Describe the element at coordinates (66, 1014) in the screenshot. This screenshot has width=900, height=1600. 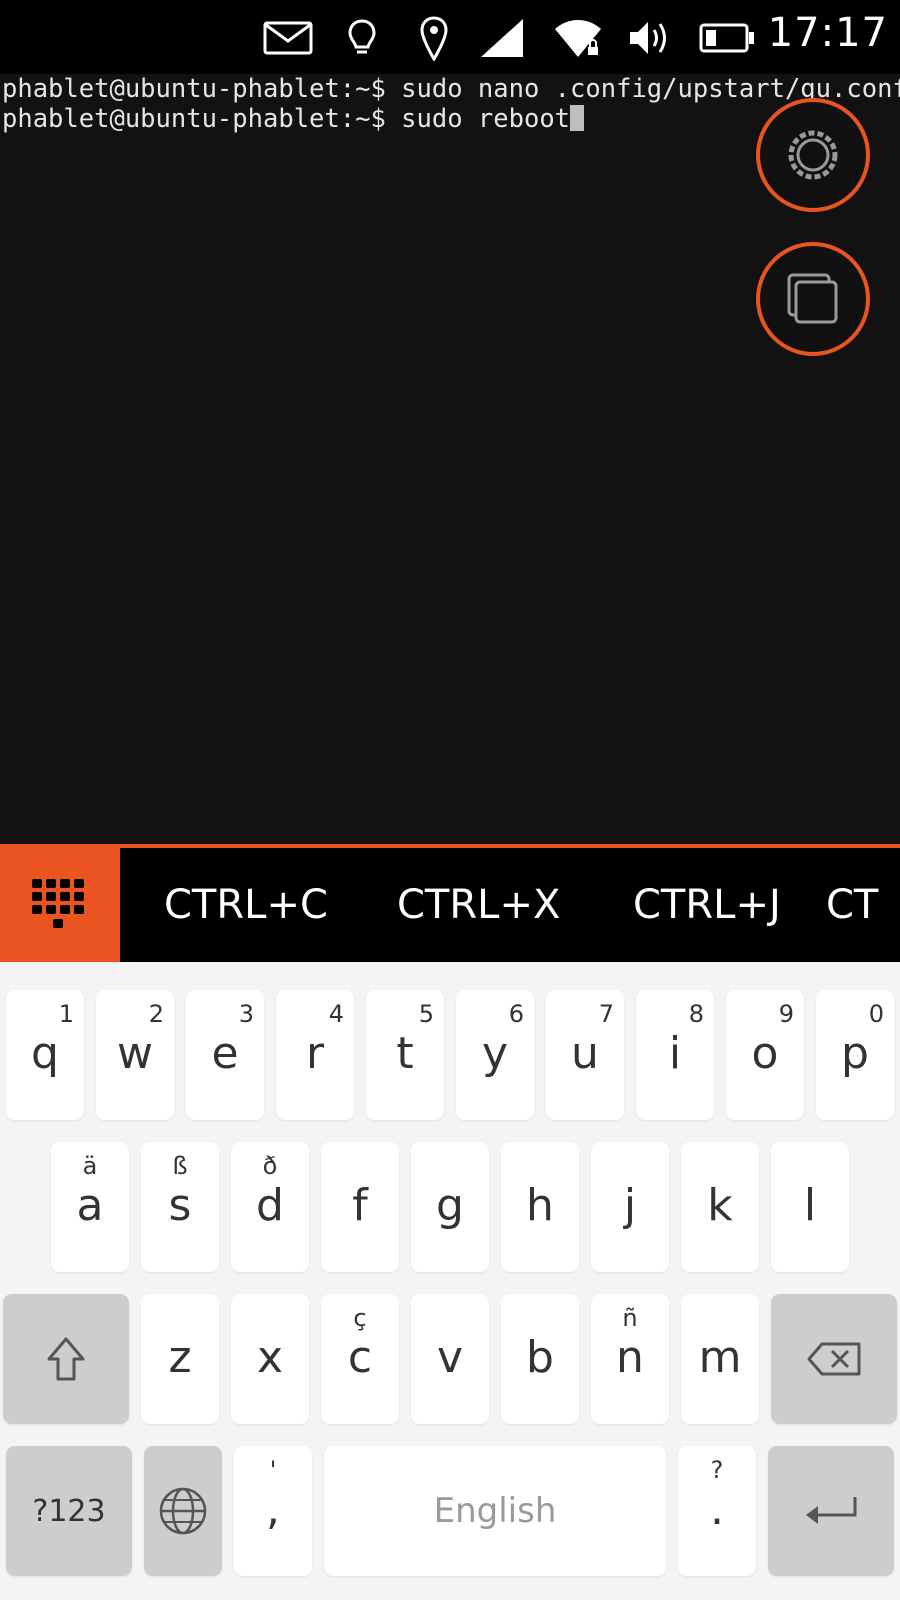
I see `key-sup: 1` at that location.